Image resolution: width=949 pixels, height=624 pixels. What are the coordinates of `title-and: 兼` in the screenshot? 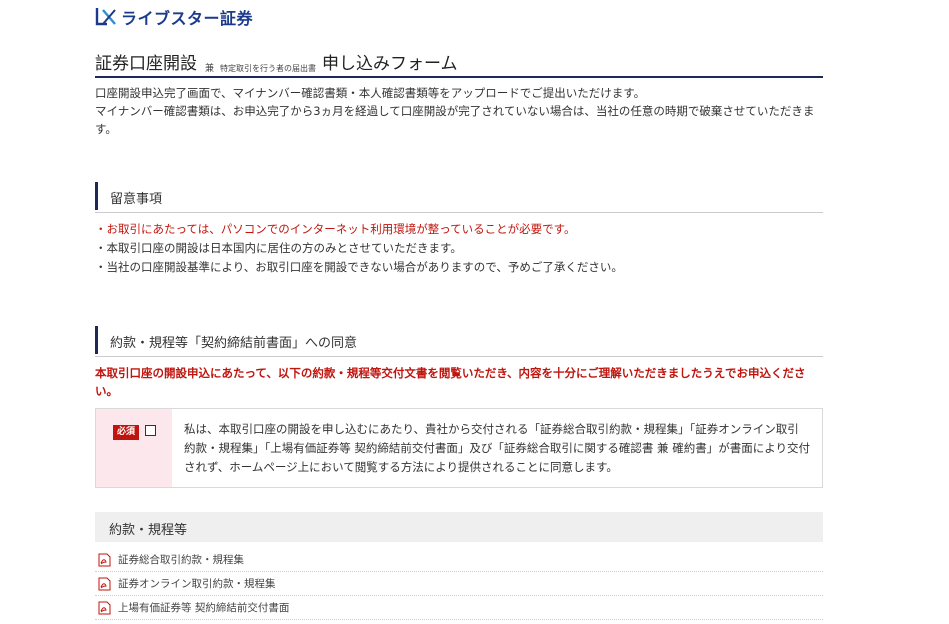 It's located at (210, 69).